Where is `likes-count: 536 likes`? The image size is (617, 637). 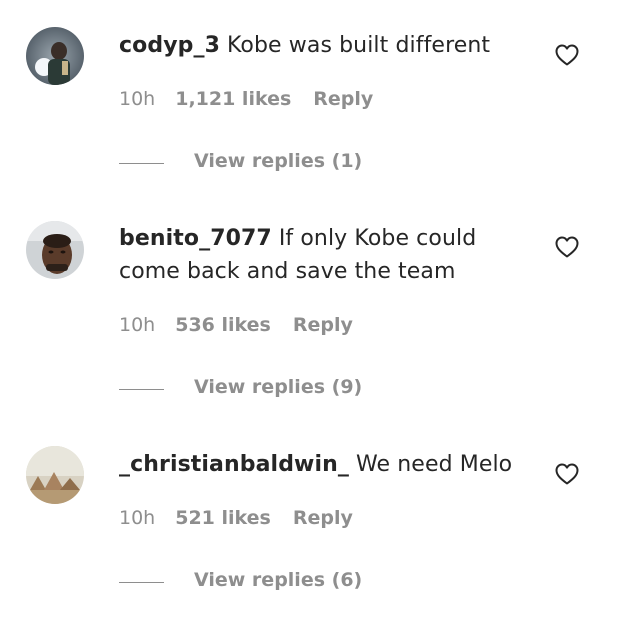 likes-count: 536 likes is located at coordinates (223, 325).